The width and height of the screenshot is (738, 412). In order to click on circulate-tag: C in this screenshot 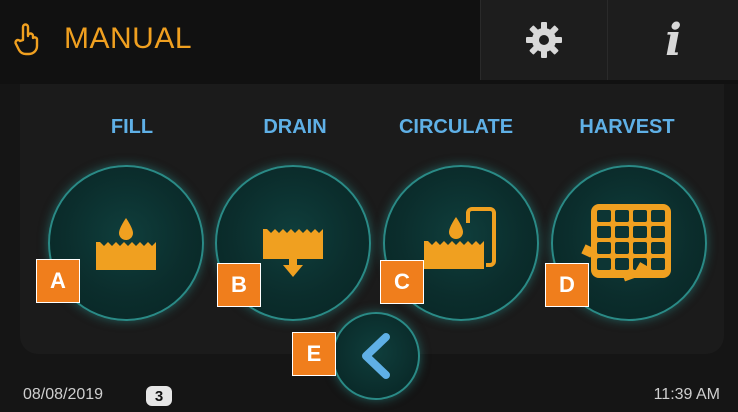, I will do `click(402, 282)`.